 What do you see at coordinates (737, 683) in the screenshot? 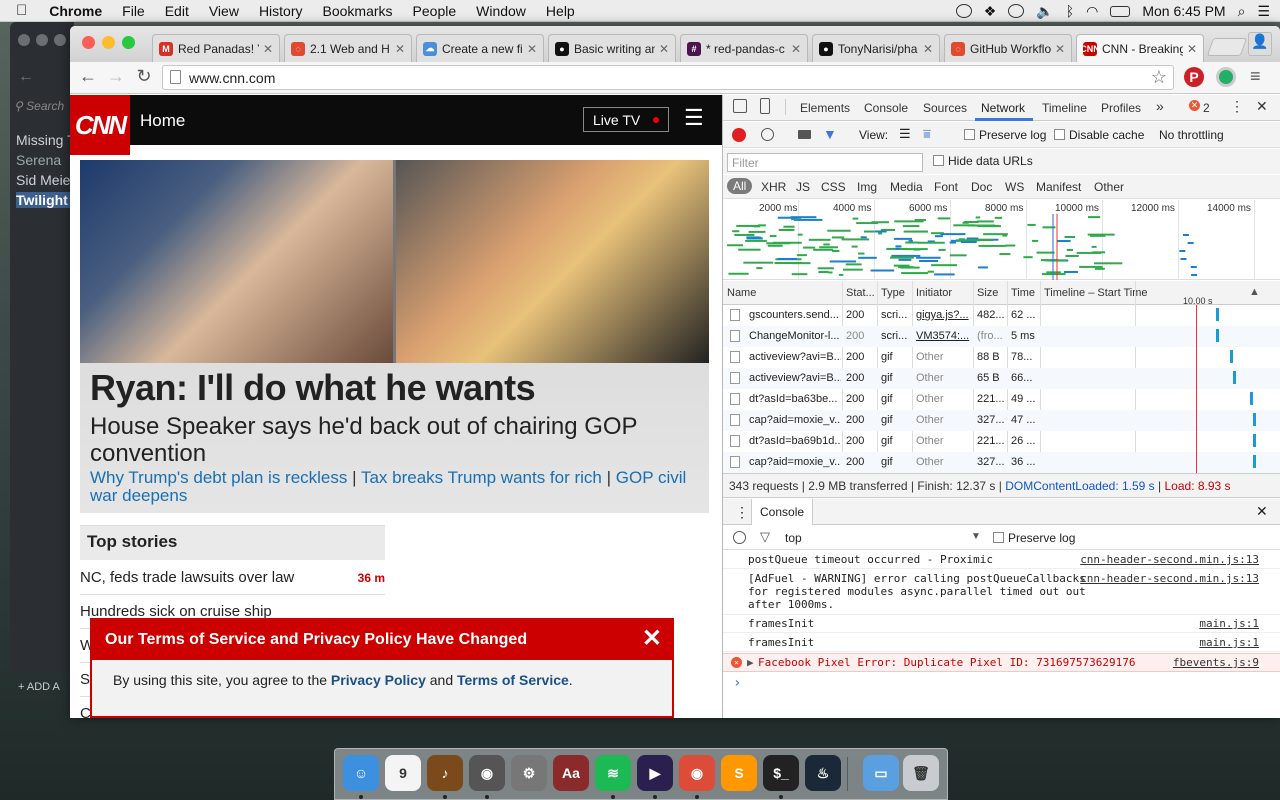
I see `console-prompt: ›` at bounding box center [737, 683].